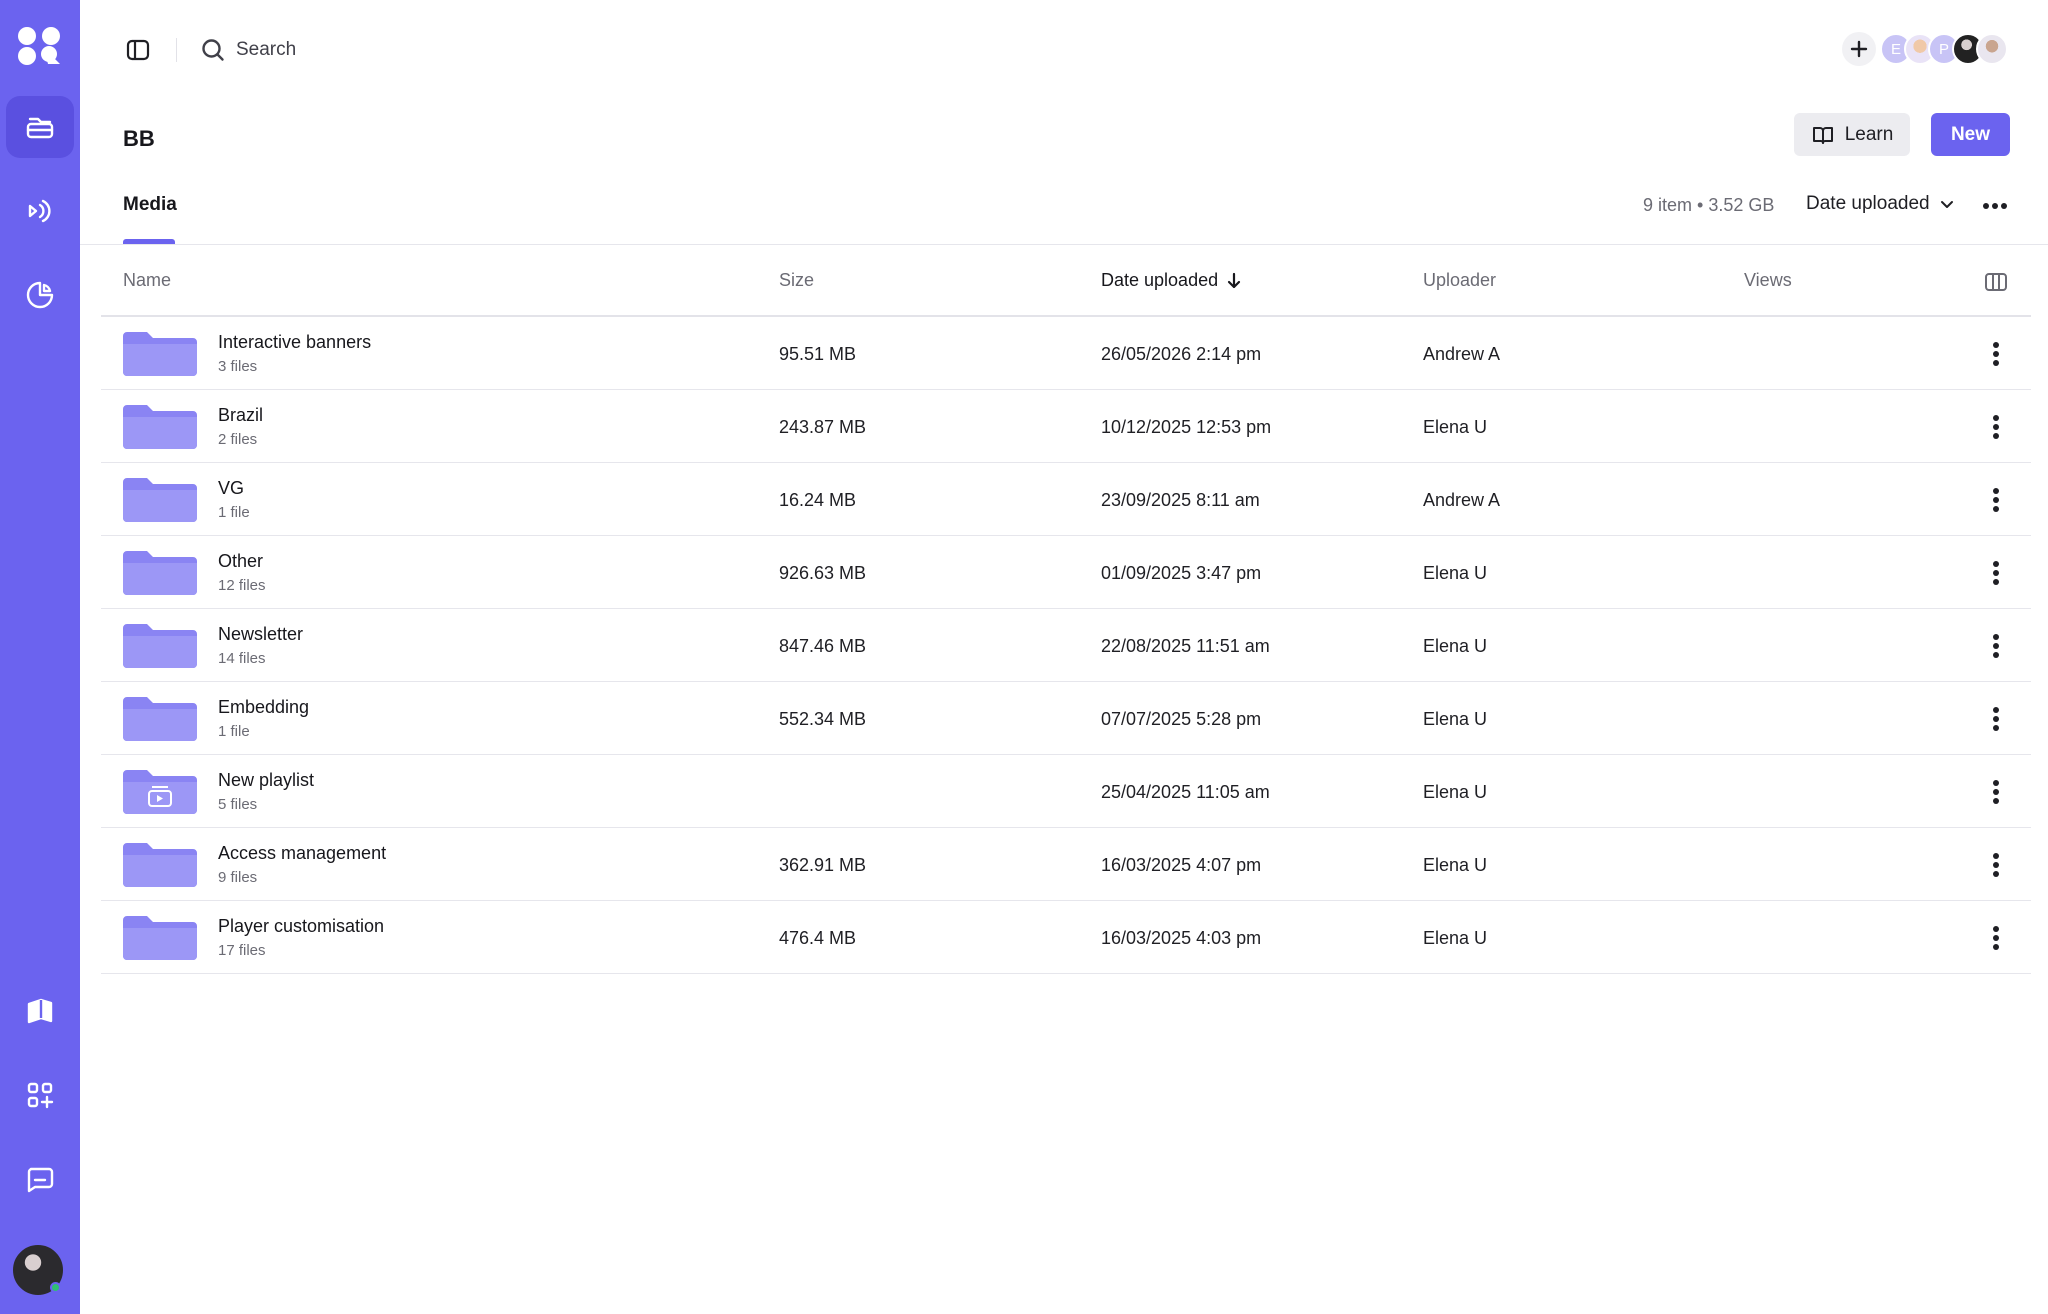 The width and height of the screenshot is (2048, 1314). I want to click on sidebar-item-channels, so click(40, 211).